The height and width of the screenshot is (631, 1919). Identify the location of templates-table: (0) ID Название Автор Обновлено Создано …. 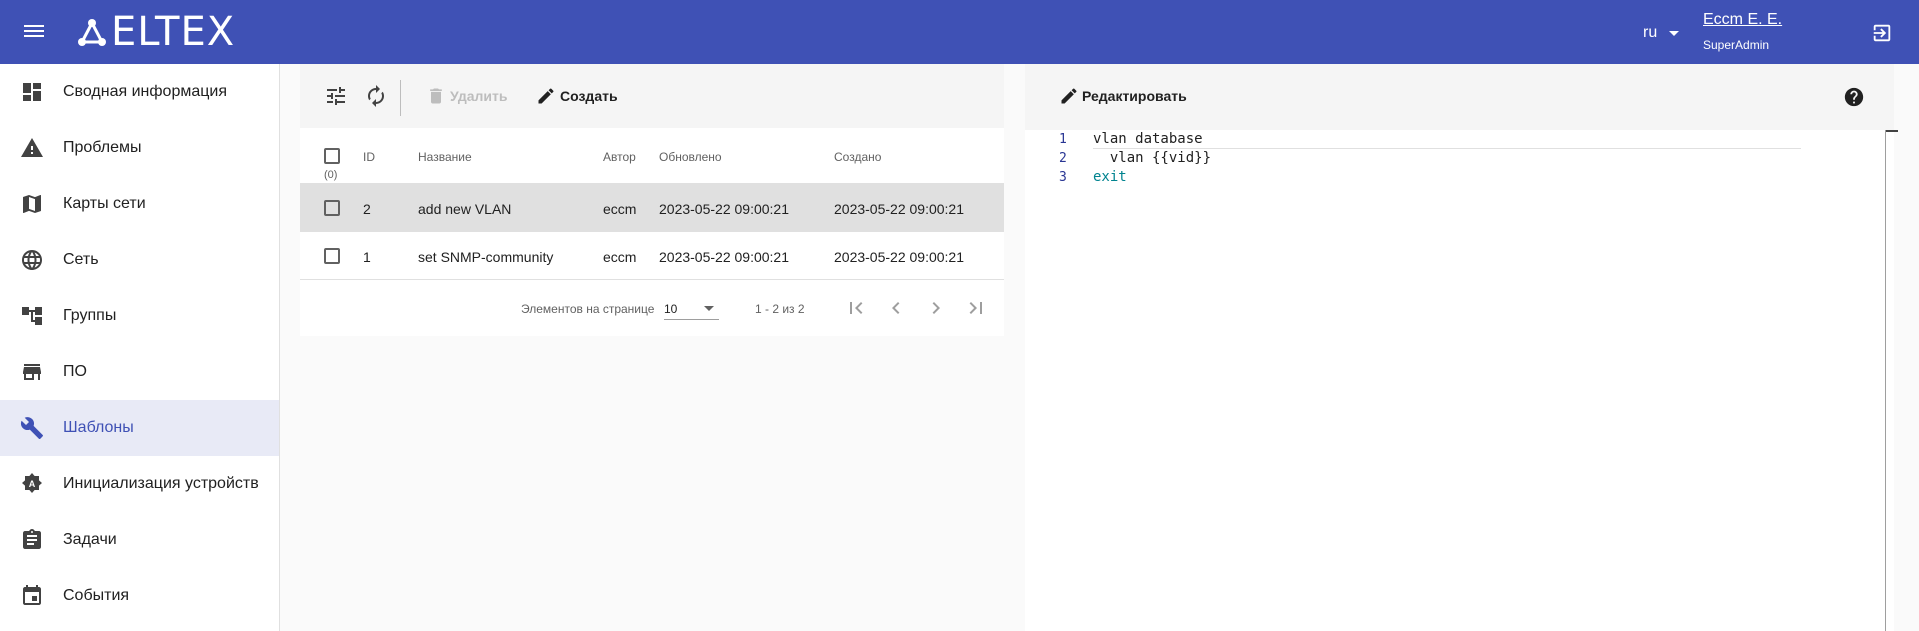
(652, 232).